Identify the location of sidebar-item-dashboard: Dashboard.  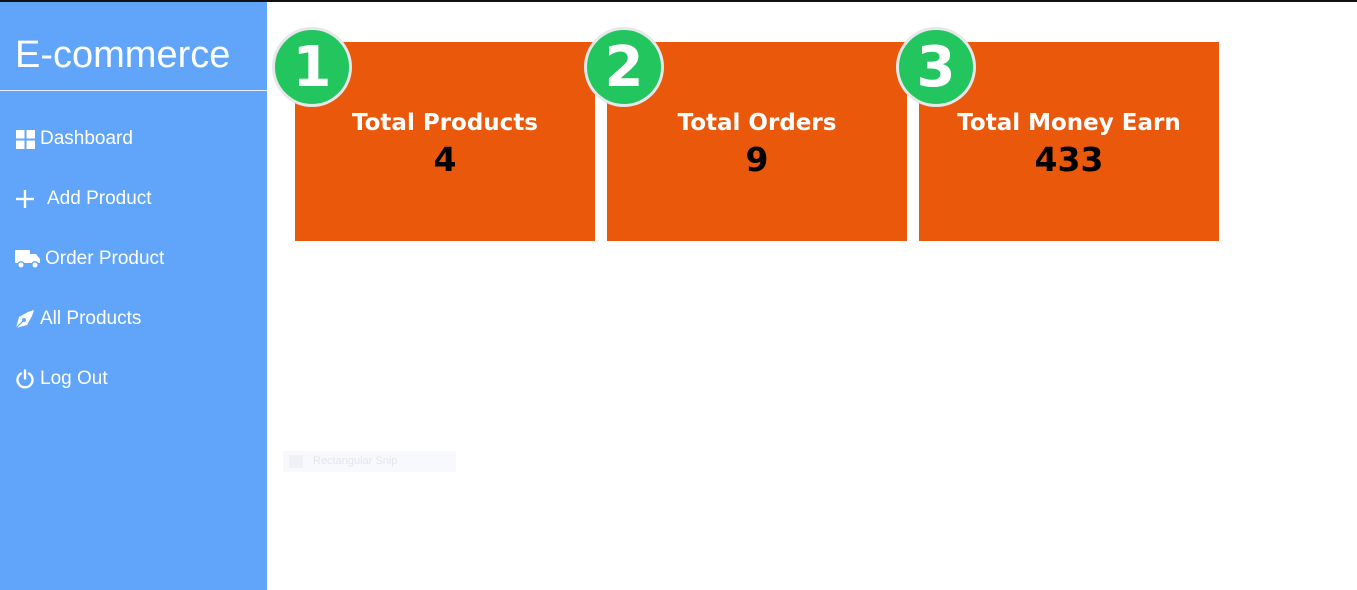
(133, 139).